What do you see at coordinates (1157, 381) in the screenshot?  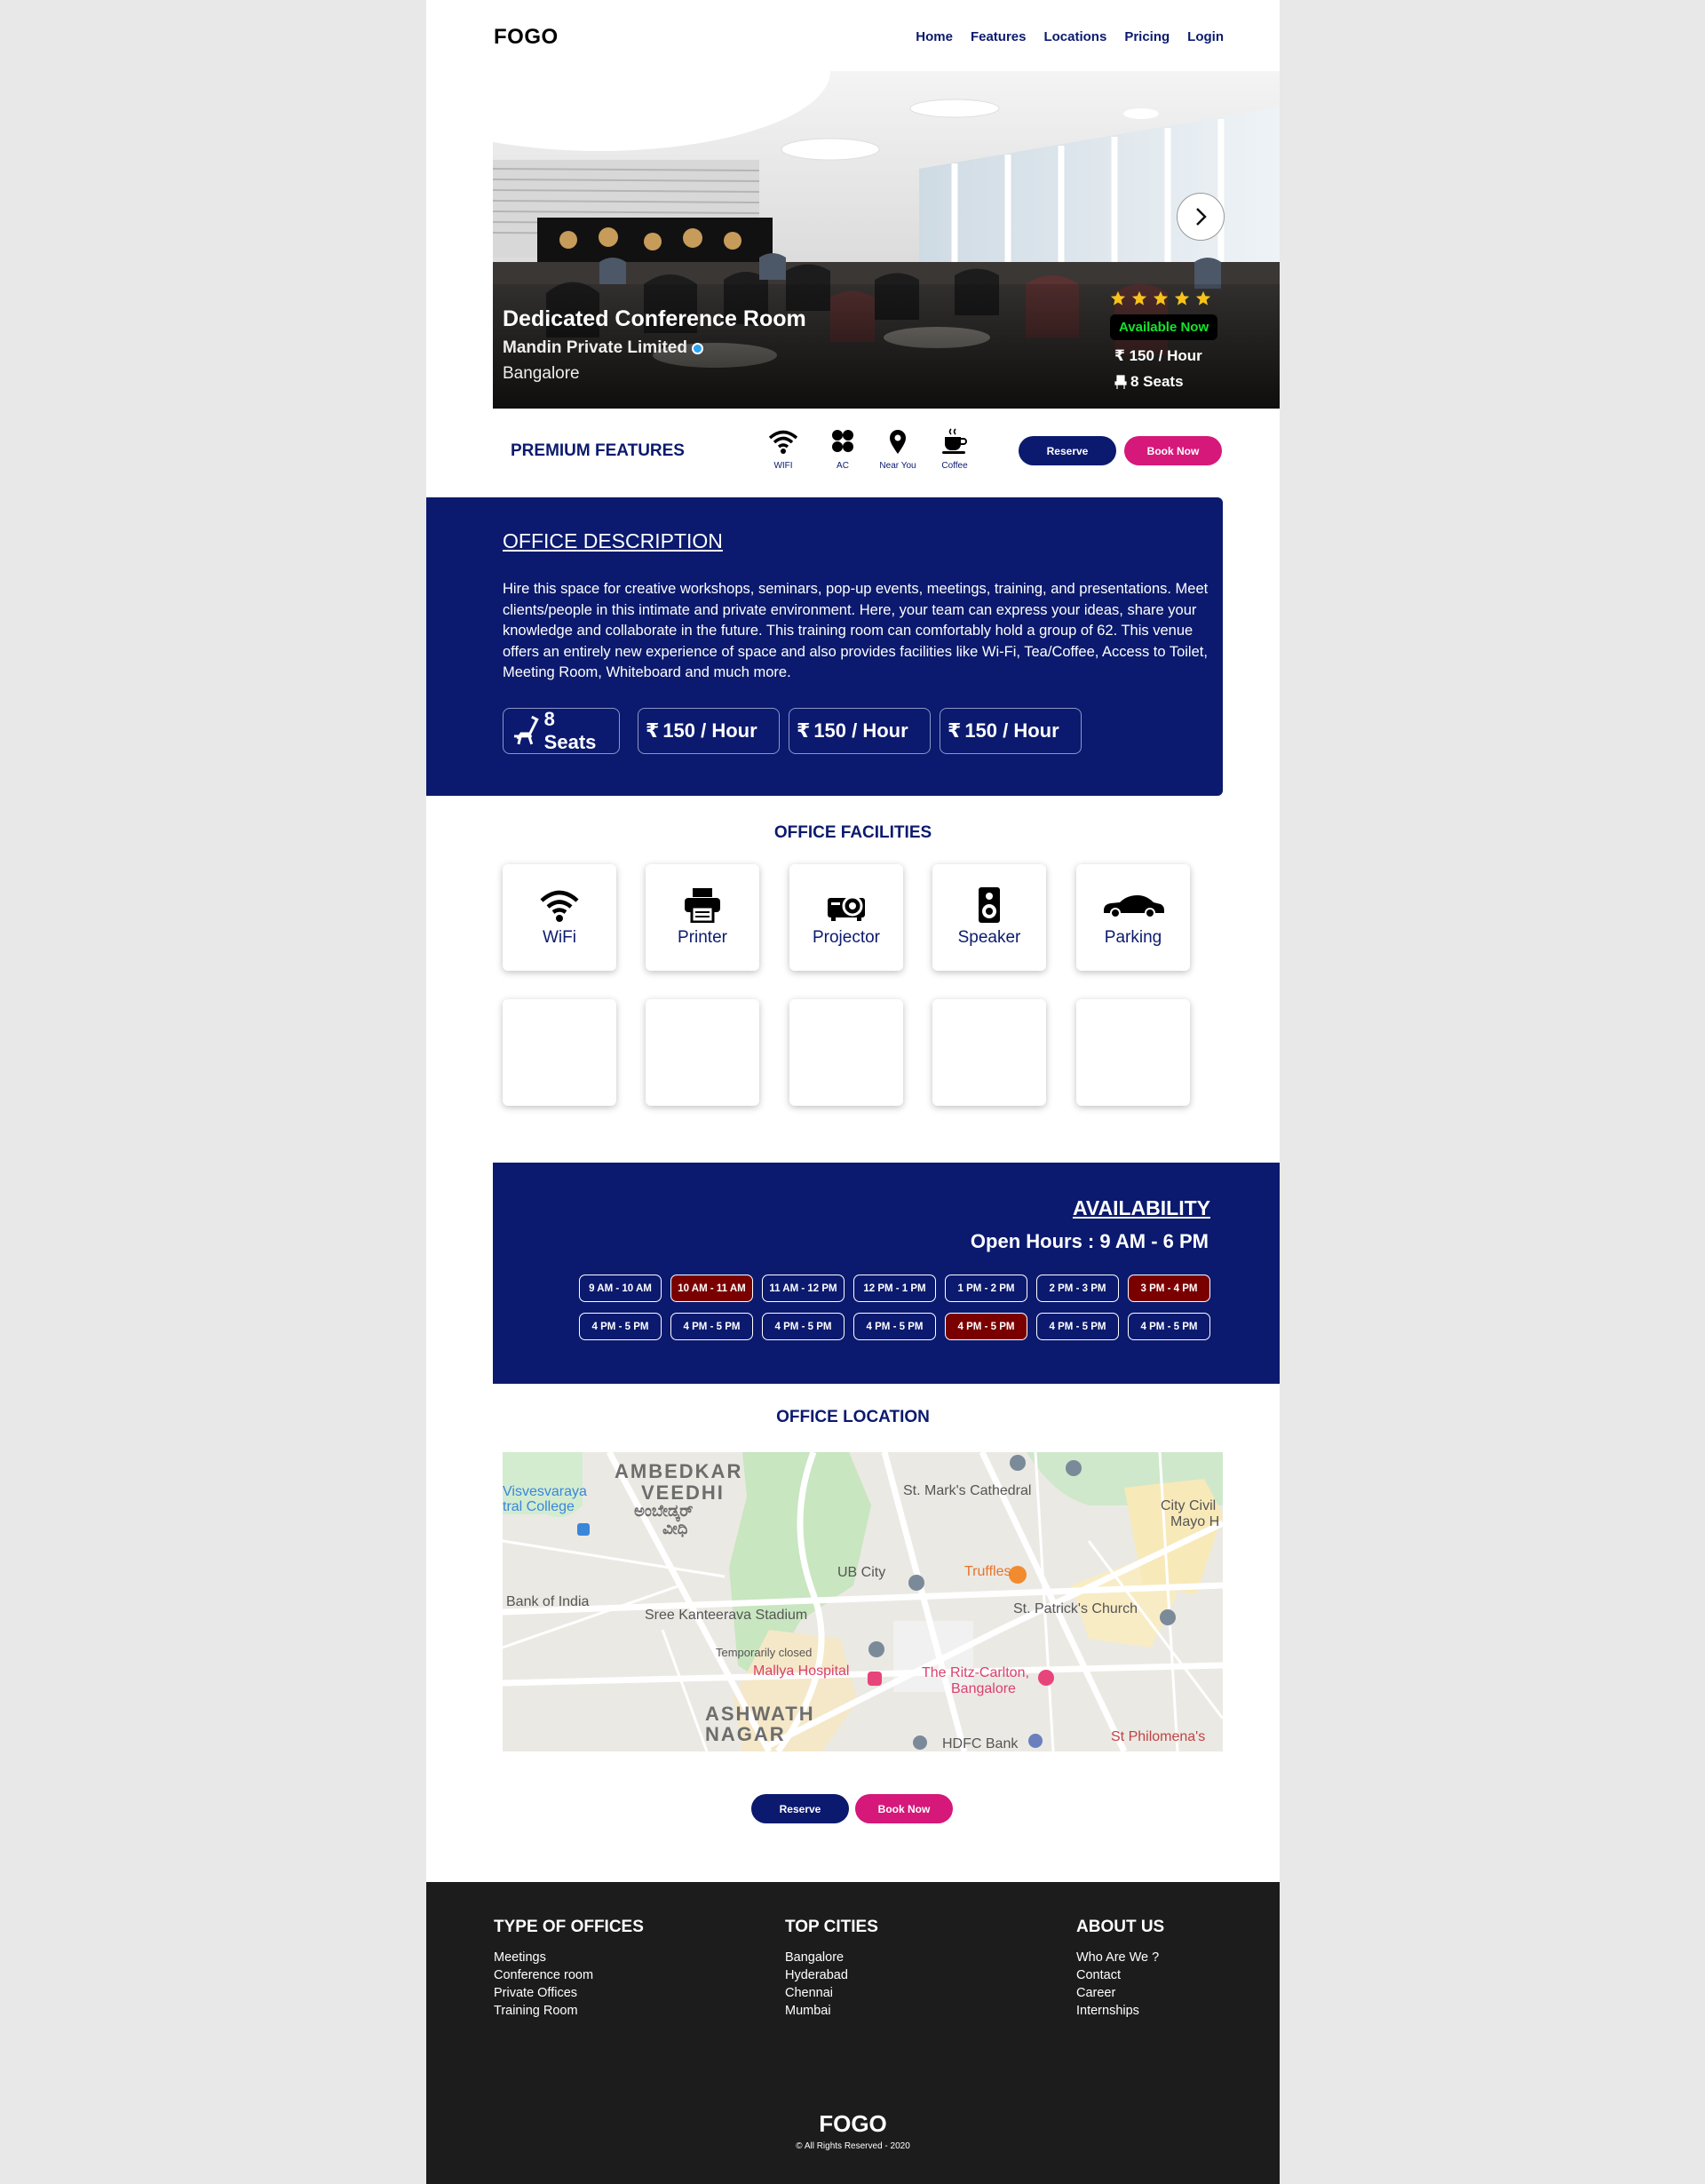 I see `hero-seats-value: 8 Seats` at bounding box center [1157, 381].